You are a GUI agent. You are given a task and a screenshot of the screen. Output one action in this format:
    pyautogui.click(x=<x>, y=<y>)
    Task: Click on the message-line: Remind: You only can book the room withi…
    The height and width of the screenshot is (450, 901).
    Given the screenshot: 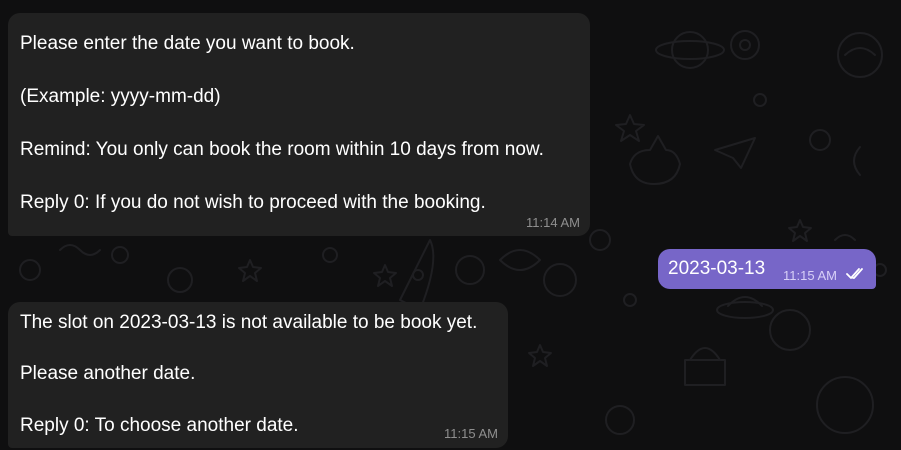 What is the action you would take?
    pyautogui.click(x=282, y=149)
    